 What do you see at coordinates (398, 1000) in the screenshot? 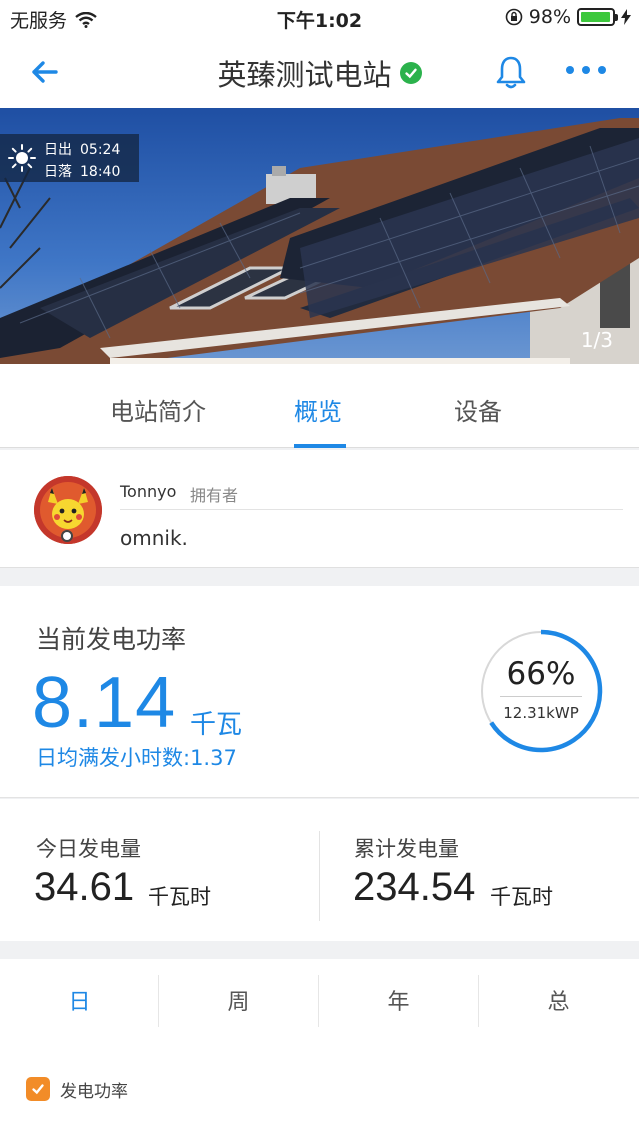
I see `period-tab-year: 年` at bounding box center [398, 1000].